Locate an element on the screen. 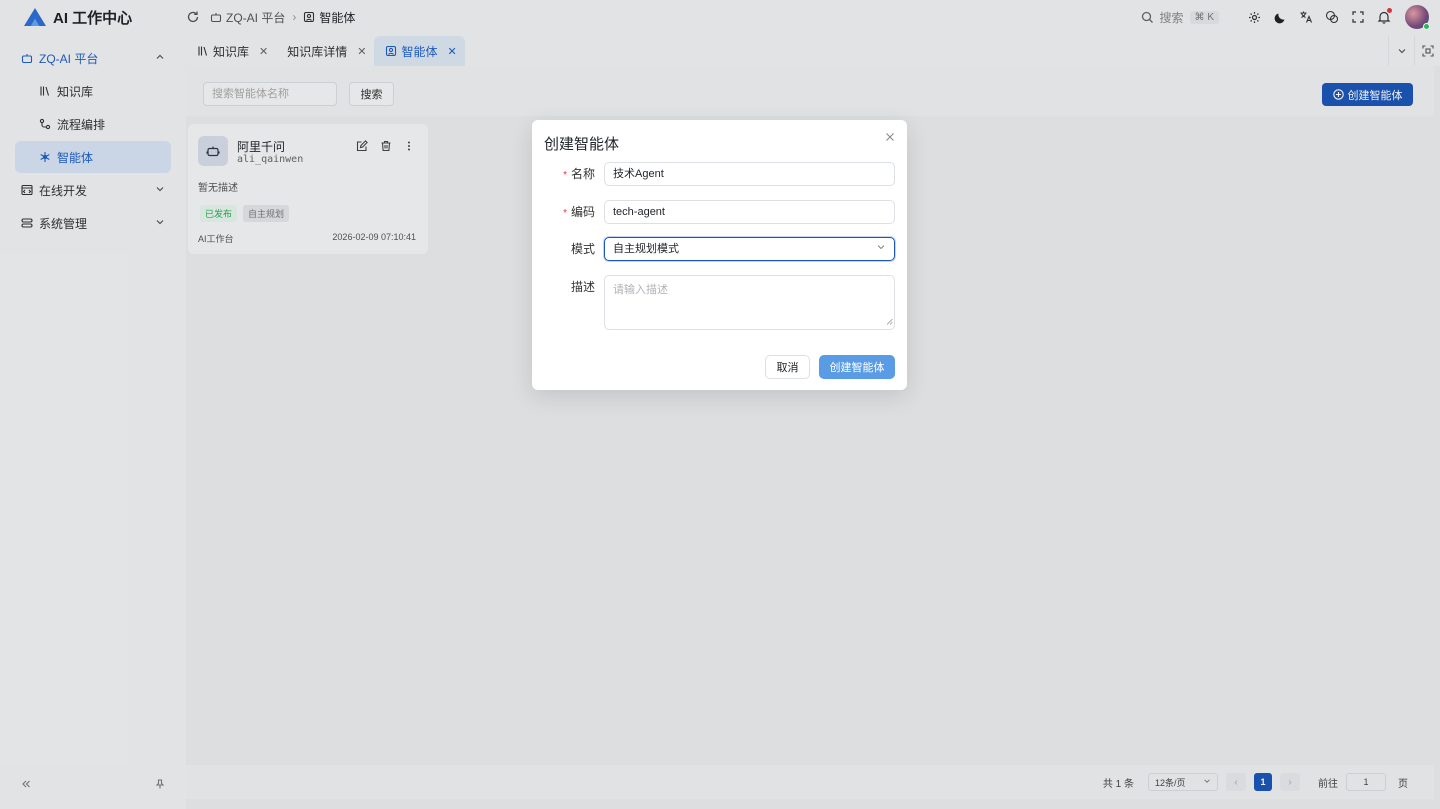 The image size is (1440, 809). description-placeholder: 请输入描述 is located at coordinates (640, 290).